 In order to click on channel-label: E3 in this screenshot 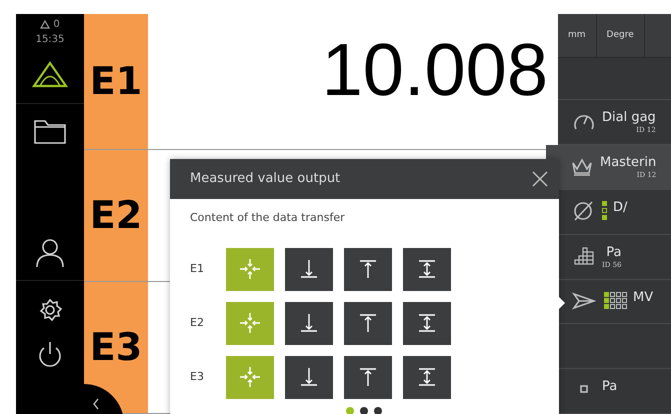, I will do `click(116, 347)`.